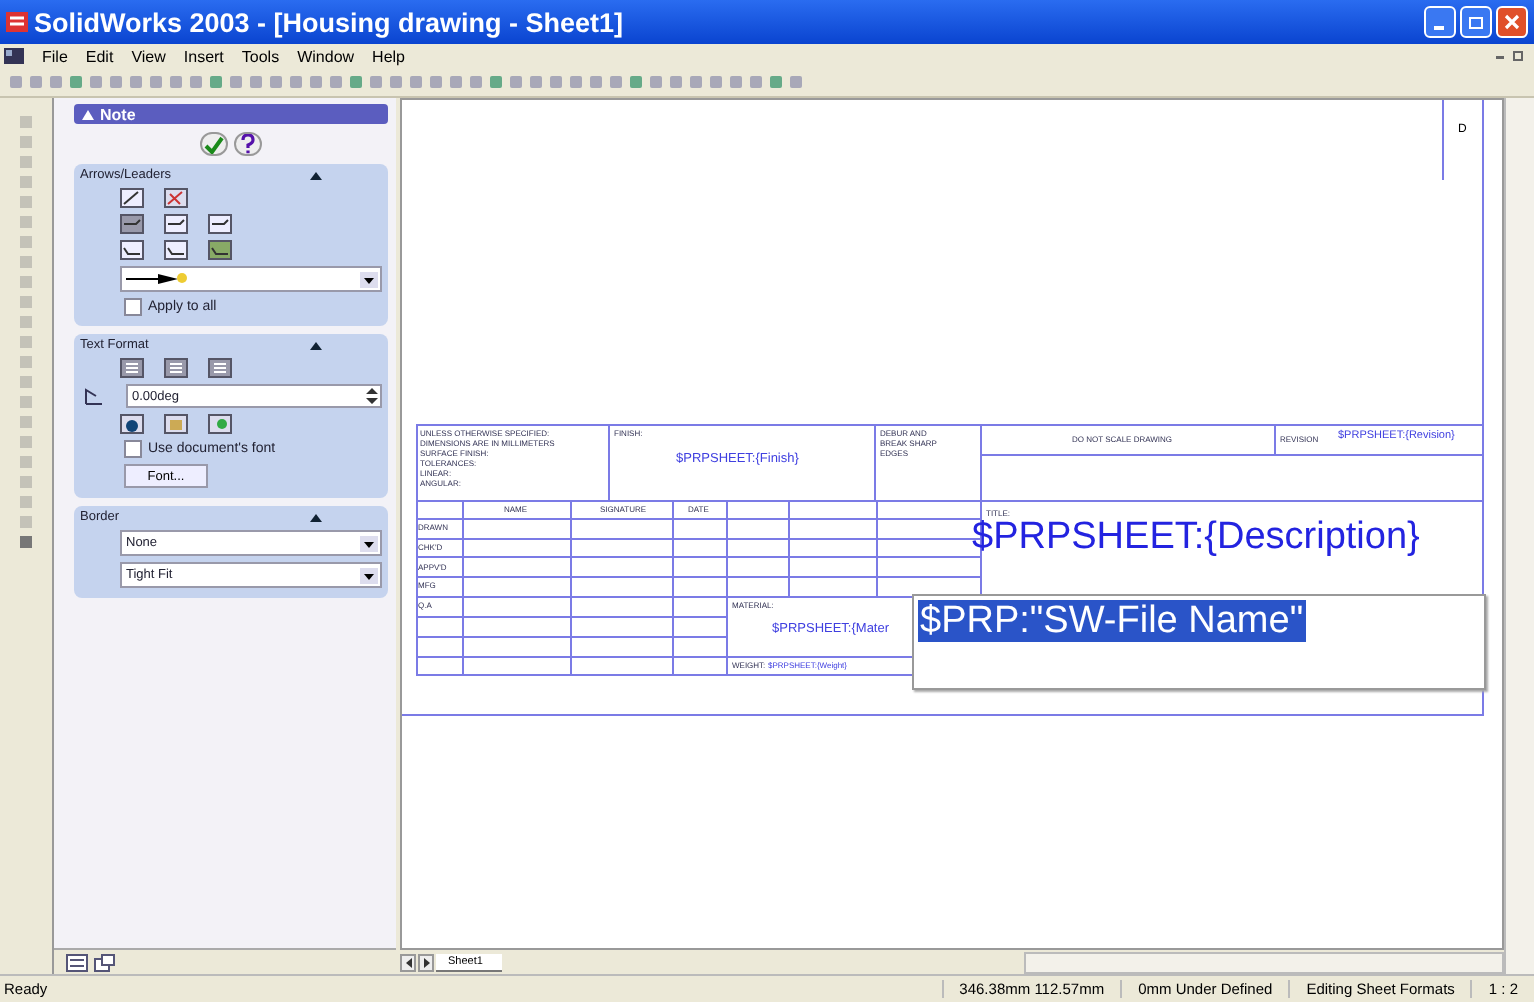 This screenshot has width=1534, height=1002. I want to click on close-button, so click(1512, 22).